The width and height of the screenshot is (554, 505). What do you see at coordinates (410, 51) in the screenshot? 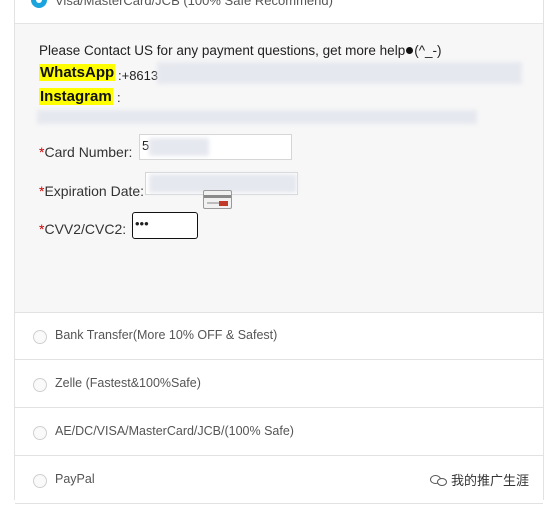
I see `smile-emoji-icon` at bounding box center [410, 51].